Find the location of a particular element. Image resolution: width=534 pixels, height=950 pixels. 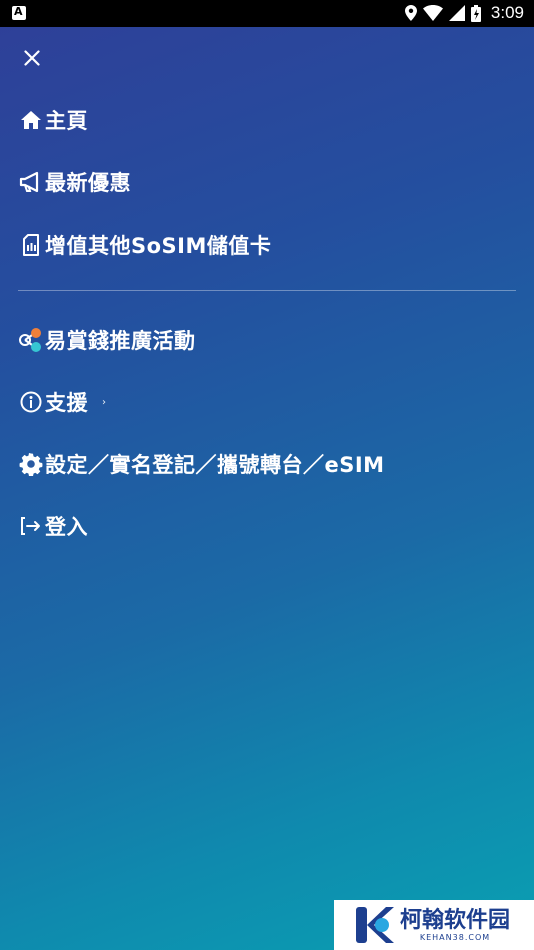

menu-item-reward-promo: 易賞錢推廣活動 is located at coordinates (107, 340).